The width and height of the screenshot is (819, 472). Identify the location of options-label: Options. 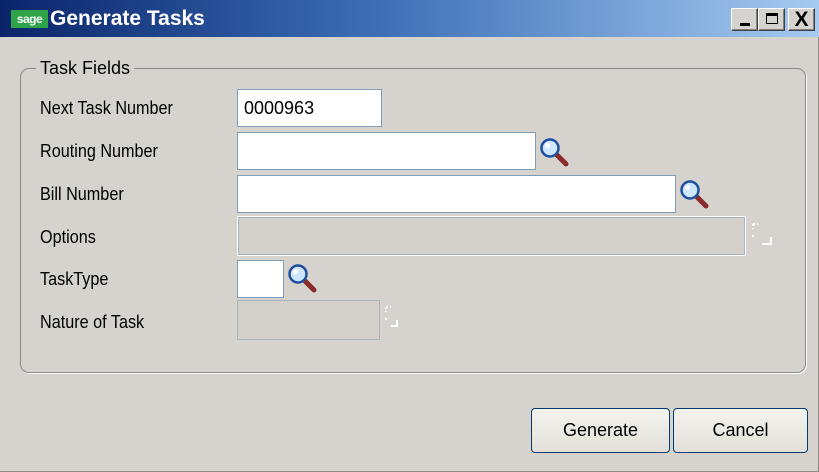
(68, 237).